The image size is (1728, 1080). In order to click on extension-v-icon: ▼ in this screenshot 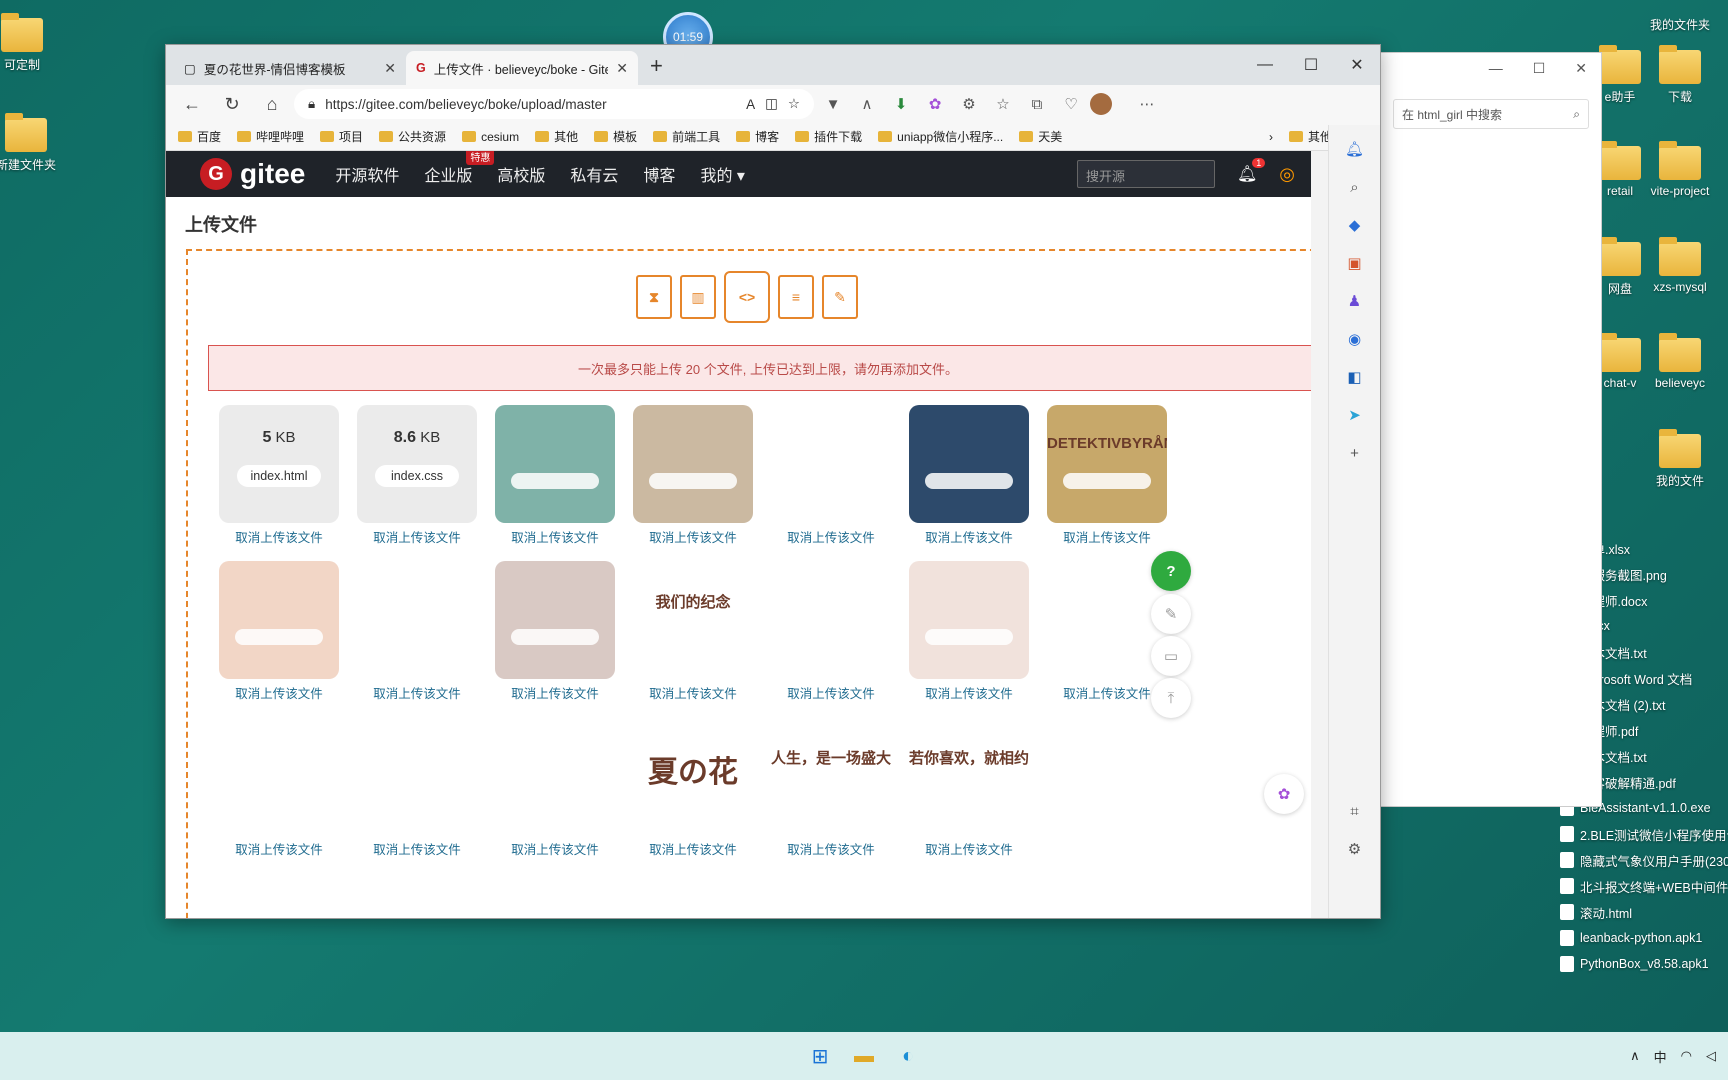, I will do `click(833, 104)`.